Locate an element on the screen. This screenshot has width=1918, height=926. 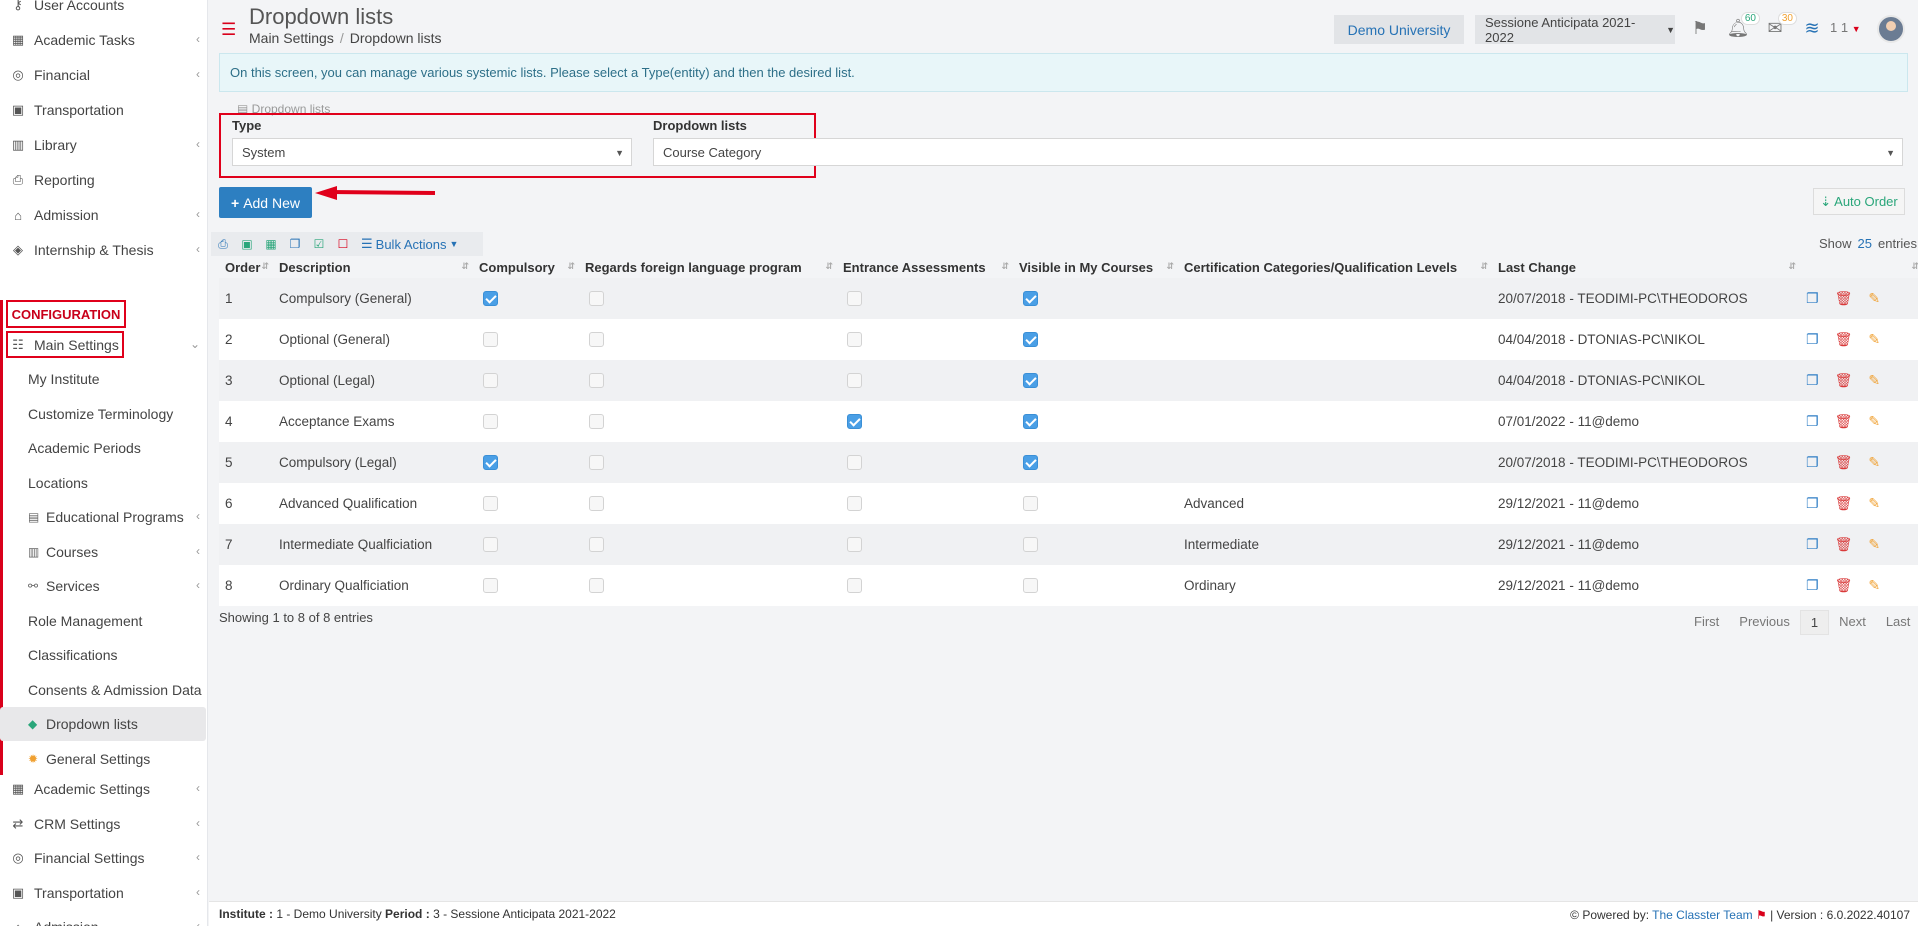
sidebar-sub-classifications: Classifications is located at coordinates (103, 655).